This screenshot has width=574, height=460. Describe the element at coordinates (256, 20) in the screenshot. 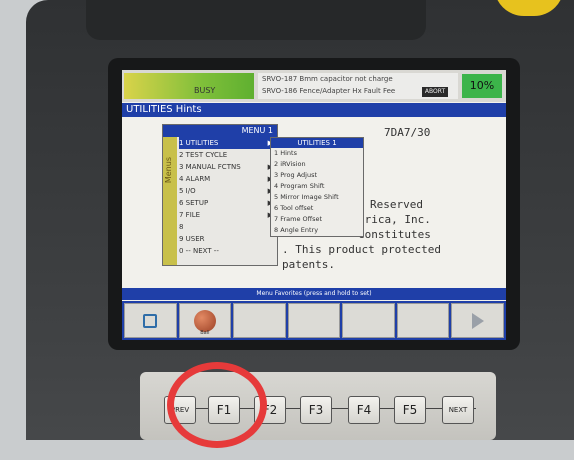

I see `housing-top-tab` at that location.